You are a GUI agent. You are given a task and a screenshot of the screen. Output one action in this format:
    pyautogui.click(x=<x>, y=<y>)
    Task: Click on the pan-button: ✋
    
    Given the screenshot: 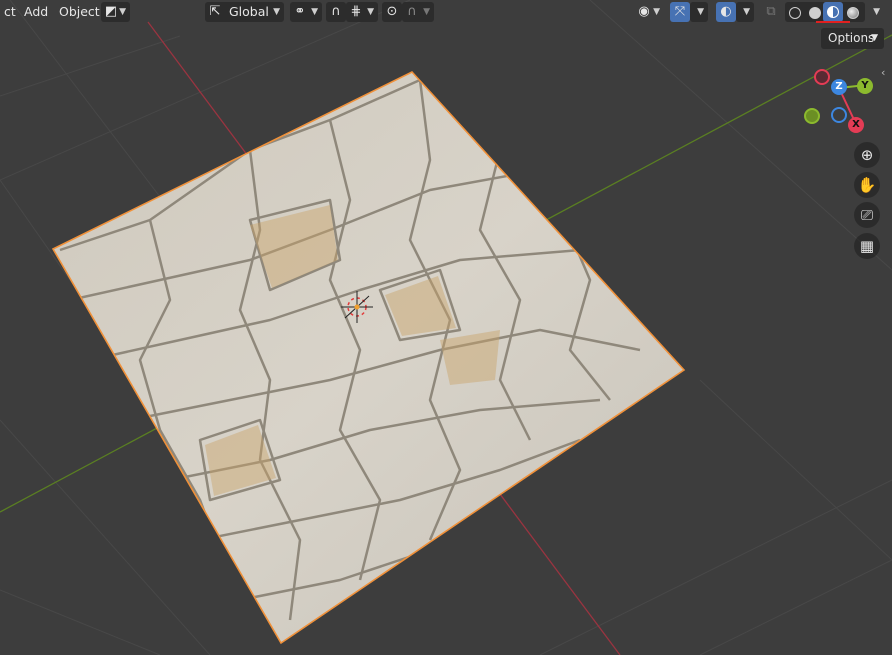 What is the action you would take?
    pyautogui.click(x=867, y=185)
    